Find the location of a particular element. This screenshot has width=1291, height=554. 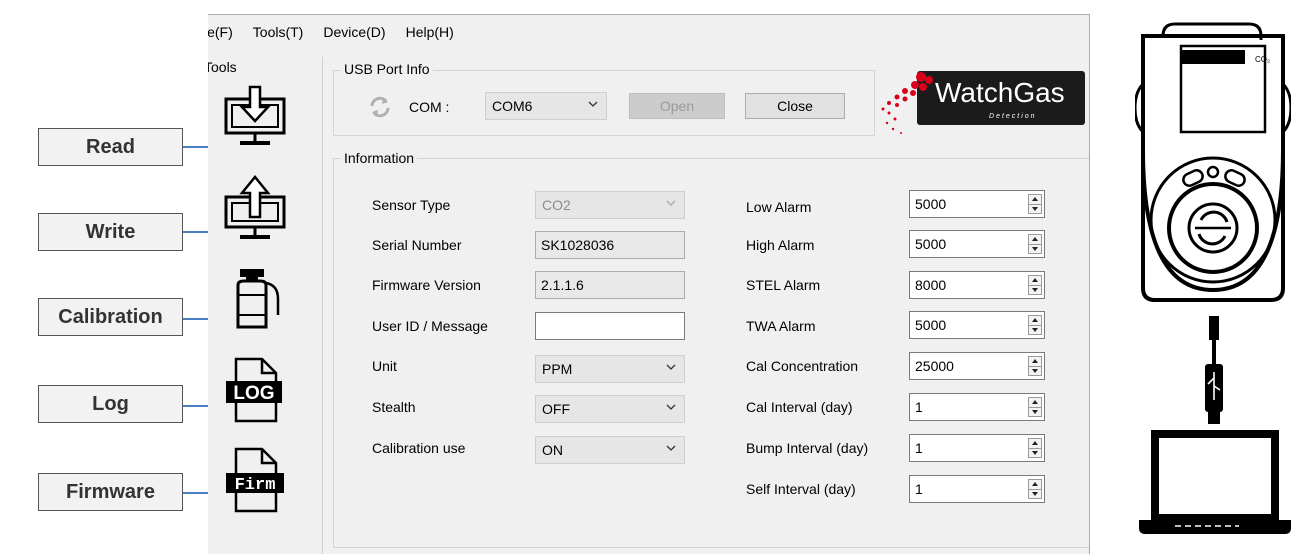

stel-alarm-spinner: 8000 is located at coordinates (977, 285).